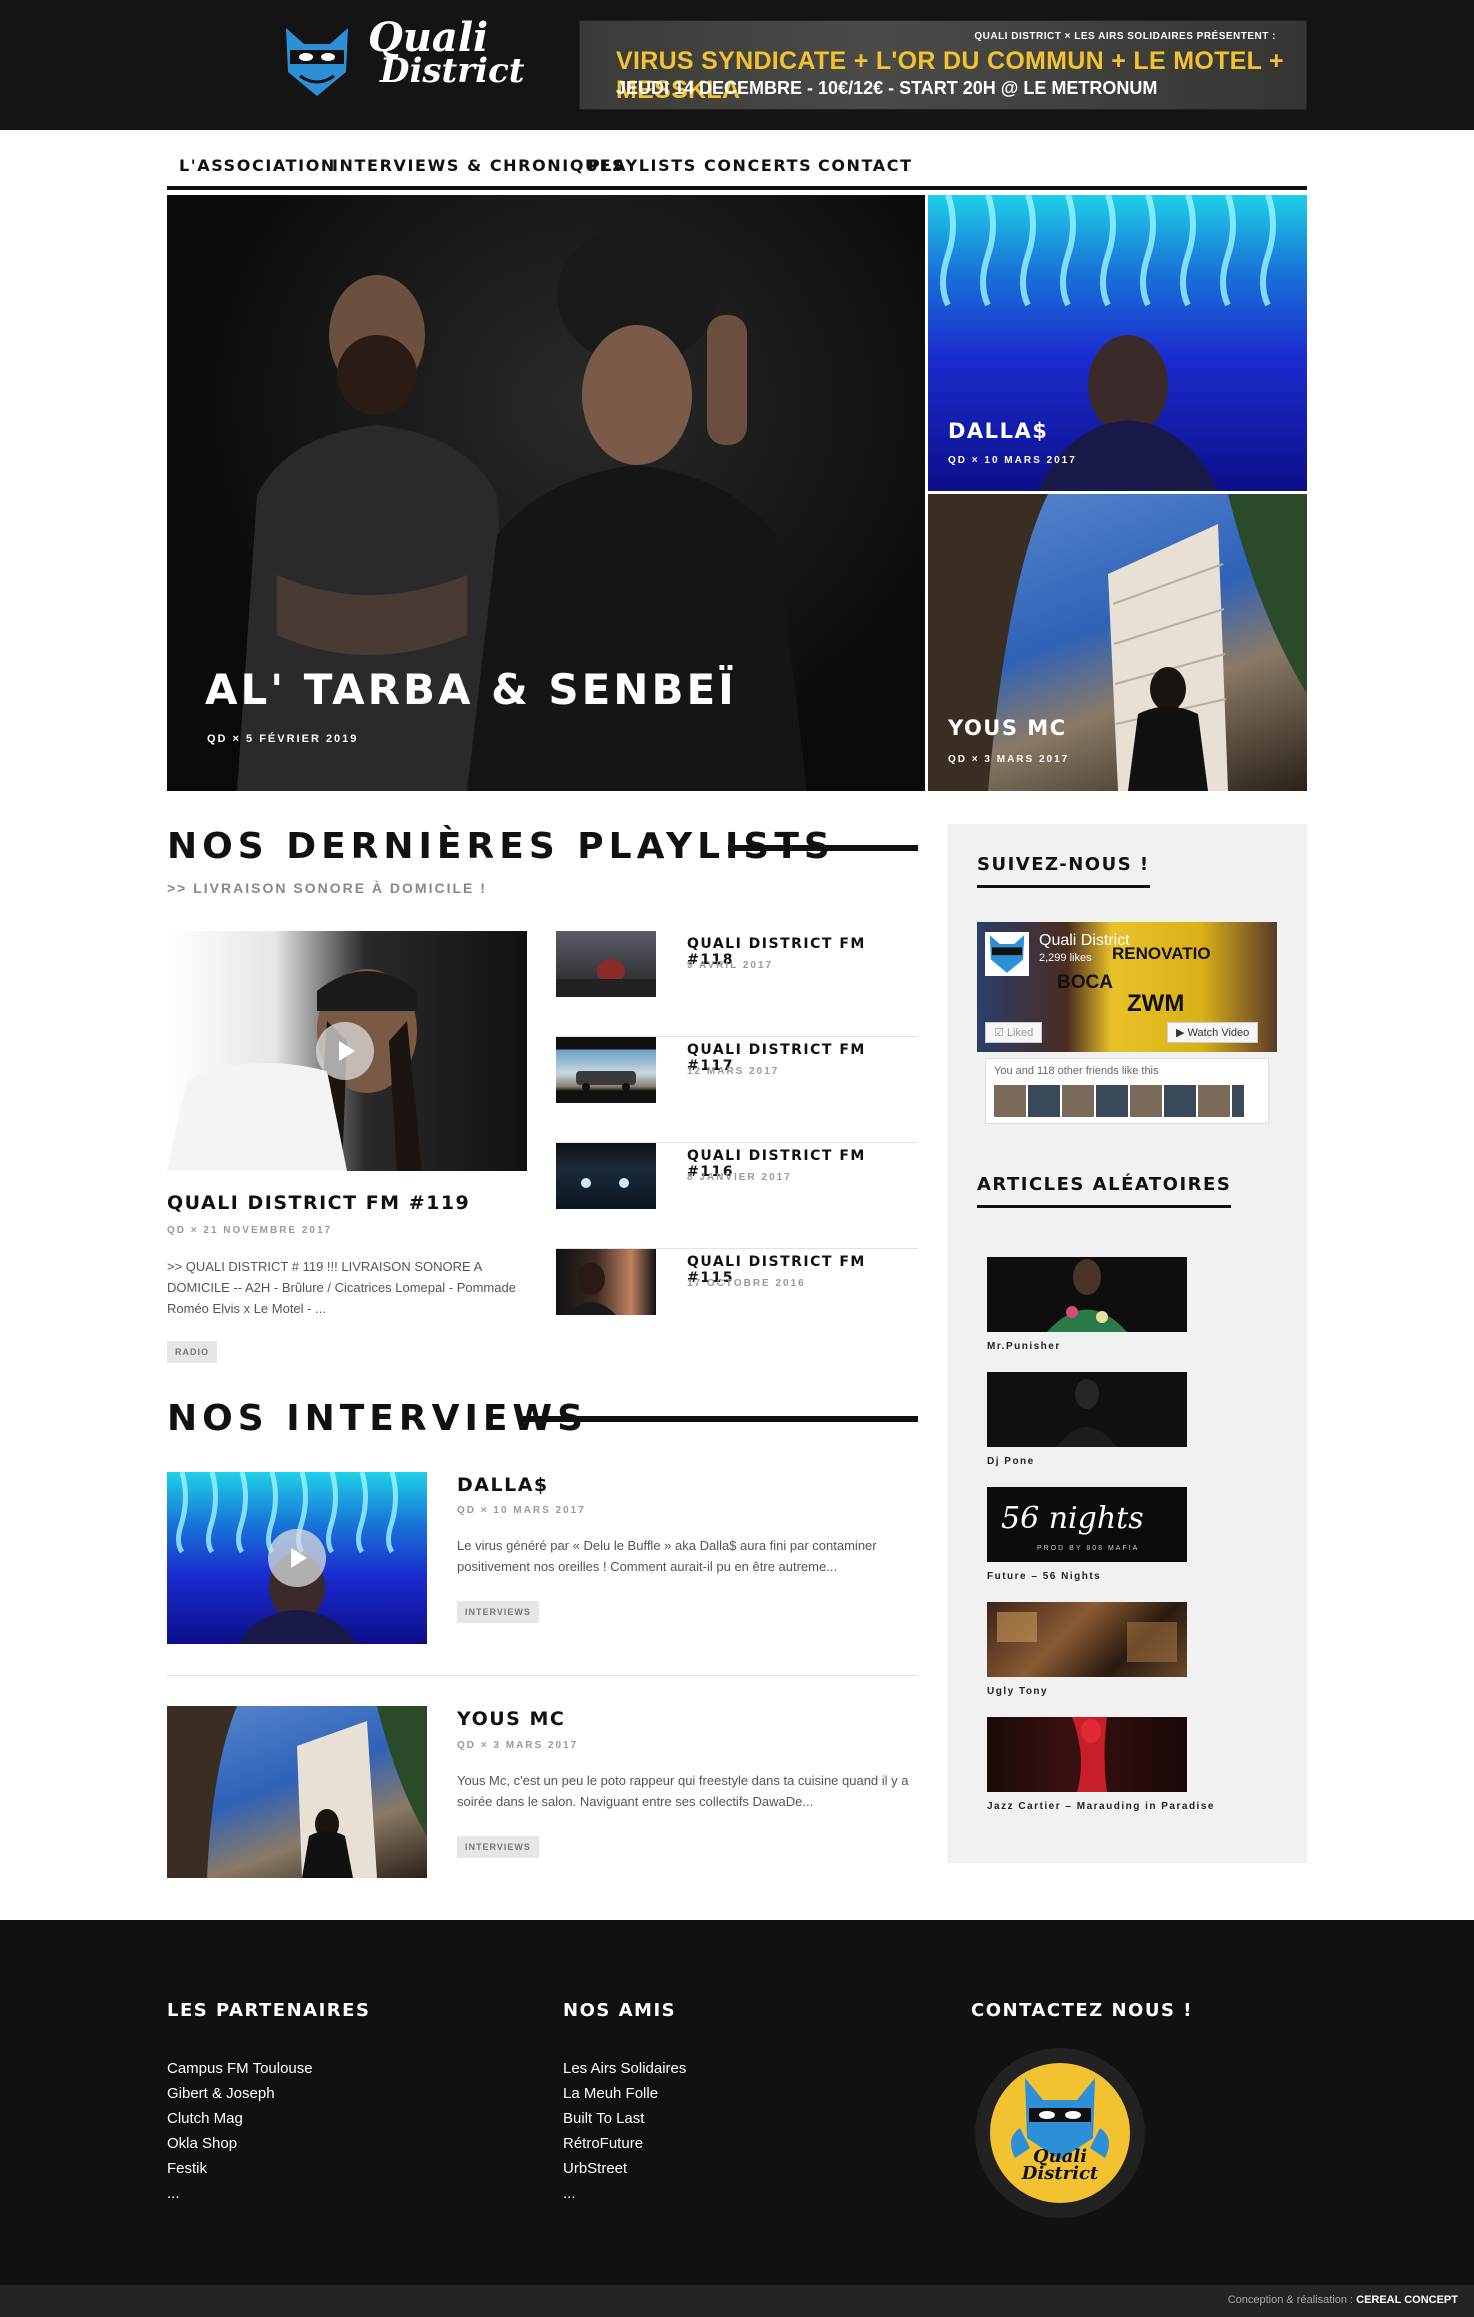  Describe the element at coordinates (452, 71) in the screenshot. I see `logo-line-2: District` at that location.